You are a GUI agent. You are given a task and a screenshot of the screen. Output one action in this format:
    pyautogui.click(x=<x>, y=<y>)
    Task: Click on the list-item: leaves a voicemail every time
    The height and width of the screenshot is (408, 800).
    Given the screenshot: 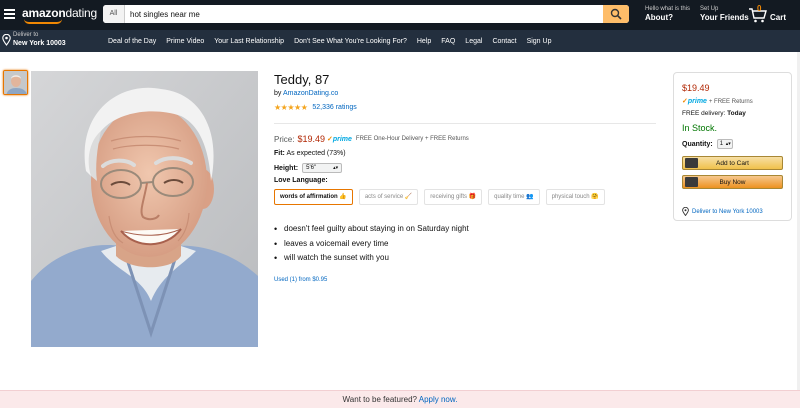 What is the action you would take?
    pyautogui.click(x=371, y=244)
    